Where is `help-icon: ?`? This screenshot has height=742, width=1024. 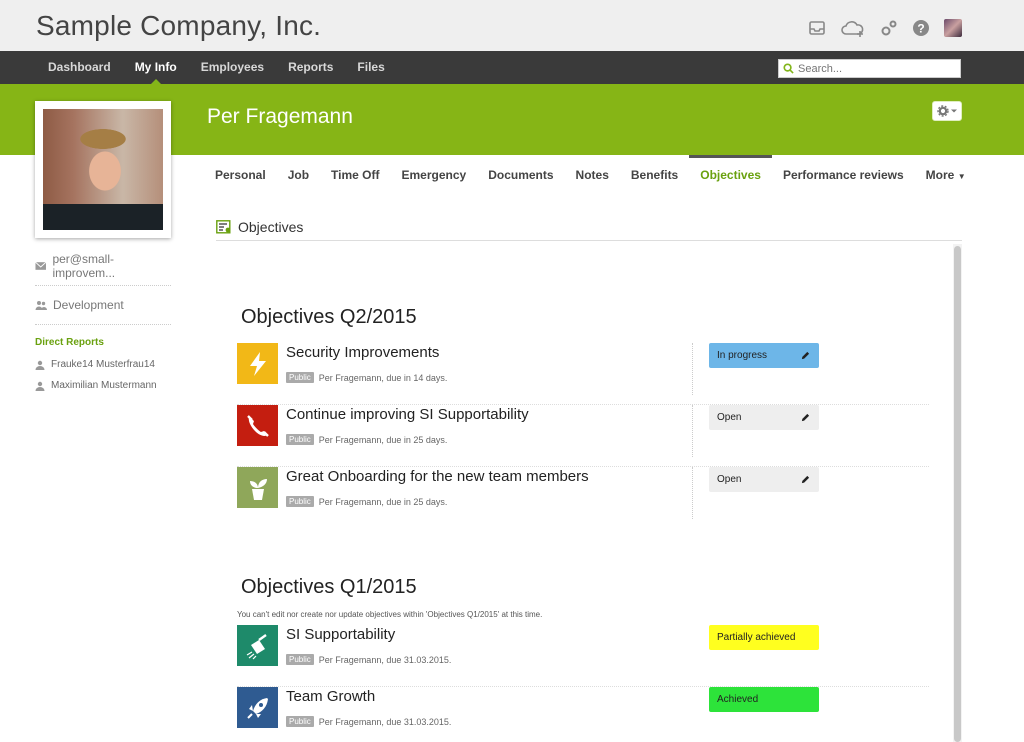 help-icon: ? is located at coordinates (921, 28).